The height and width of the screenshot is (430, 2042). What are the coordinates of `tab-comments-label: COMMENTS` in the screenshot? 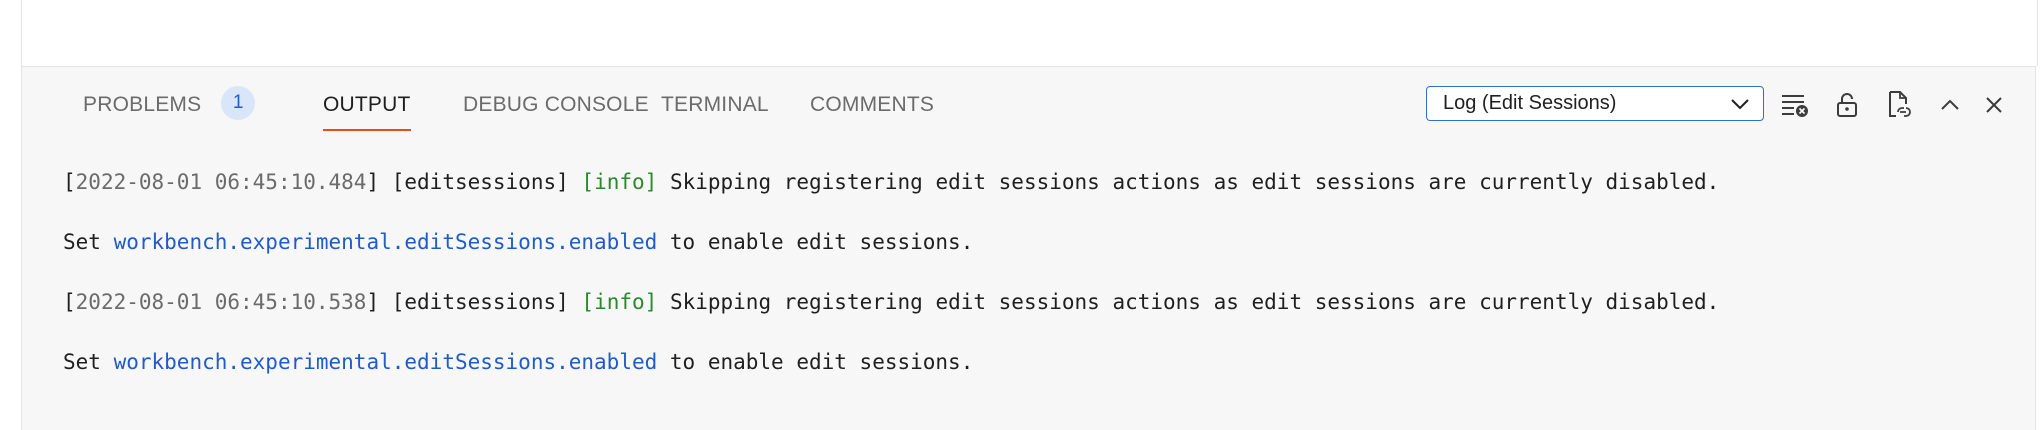 It's located at (872, 104).